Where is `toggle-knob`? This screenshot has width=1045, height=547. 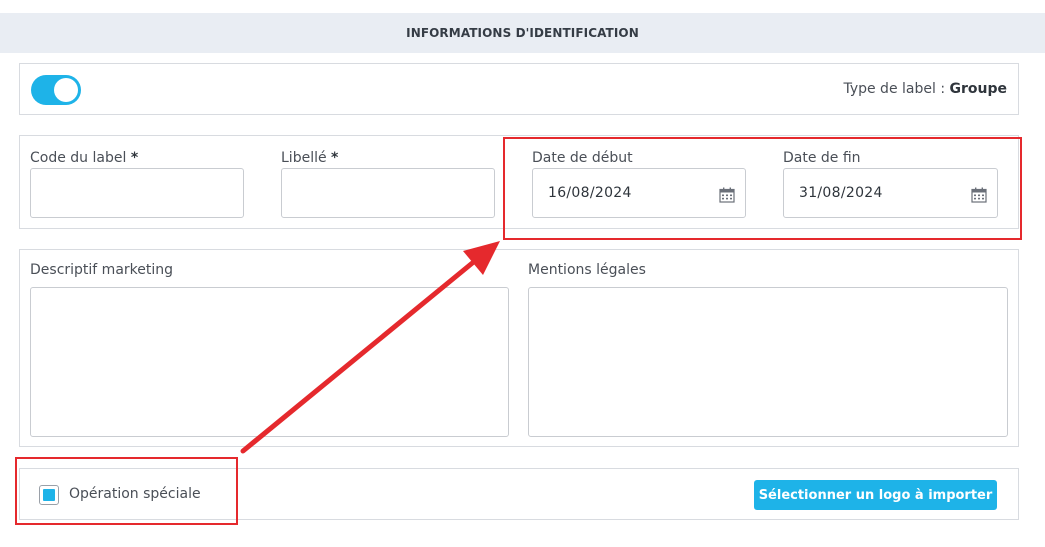 toggle-knob is located at coordinates (66, 90).